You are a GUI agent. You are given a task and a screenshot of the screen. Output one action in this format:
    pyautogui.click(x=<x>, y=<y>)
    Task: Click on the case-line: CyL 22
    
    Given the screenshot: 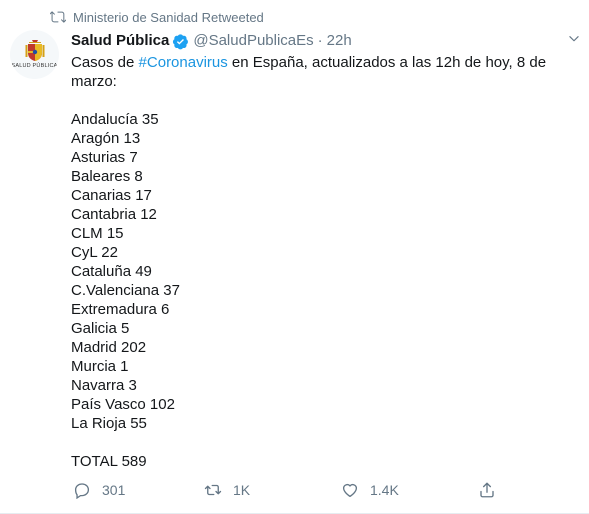 What is the action you would take?
    pyautogui.click(x=94, y=252)
    